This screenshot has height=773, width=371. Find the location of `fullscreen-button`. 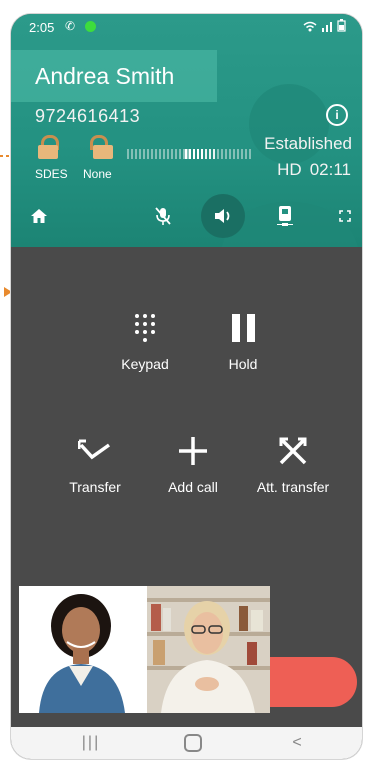

fullscreen-button is located at coordinates (345, 216).